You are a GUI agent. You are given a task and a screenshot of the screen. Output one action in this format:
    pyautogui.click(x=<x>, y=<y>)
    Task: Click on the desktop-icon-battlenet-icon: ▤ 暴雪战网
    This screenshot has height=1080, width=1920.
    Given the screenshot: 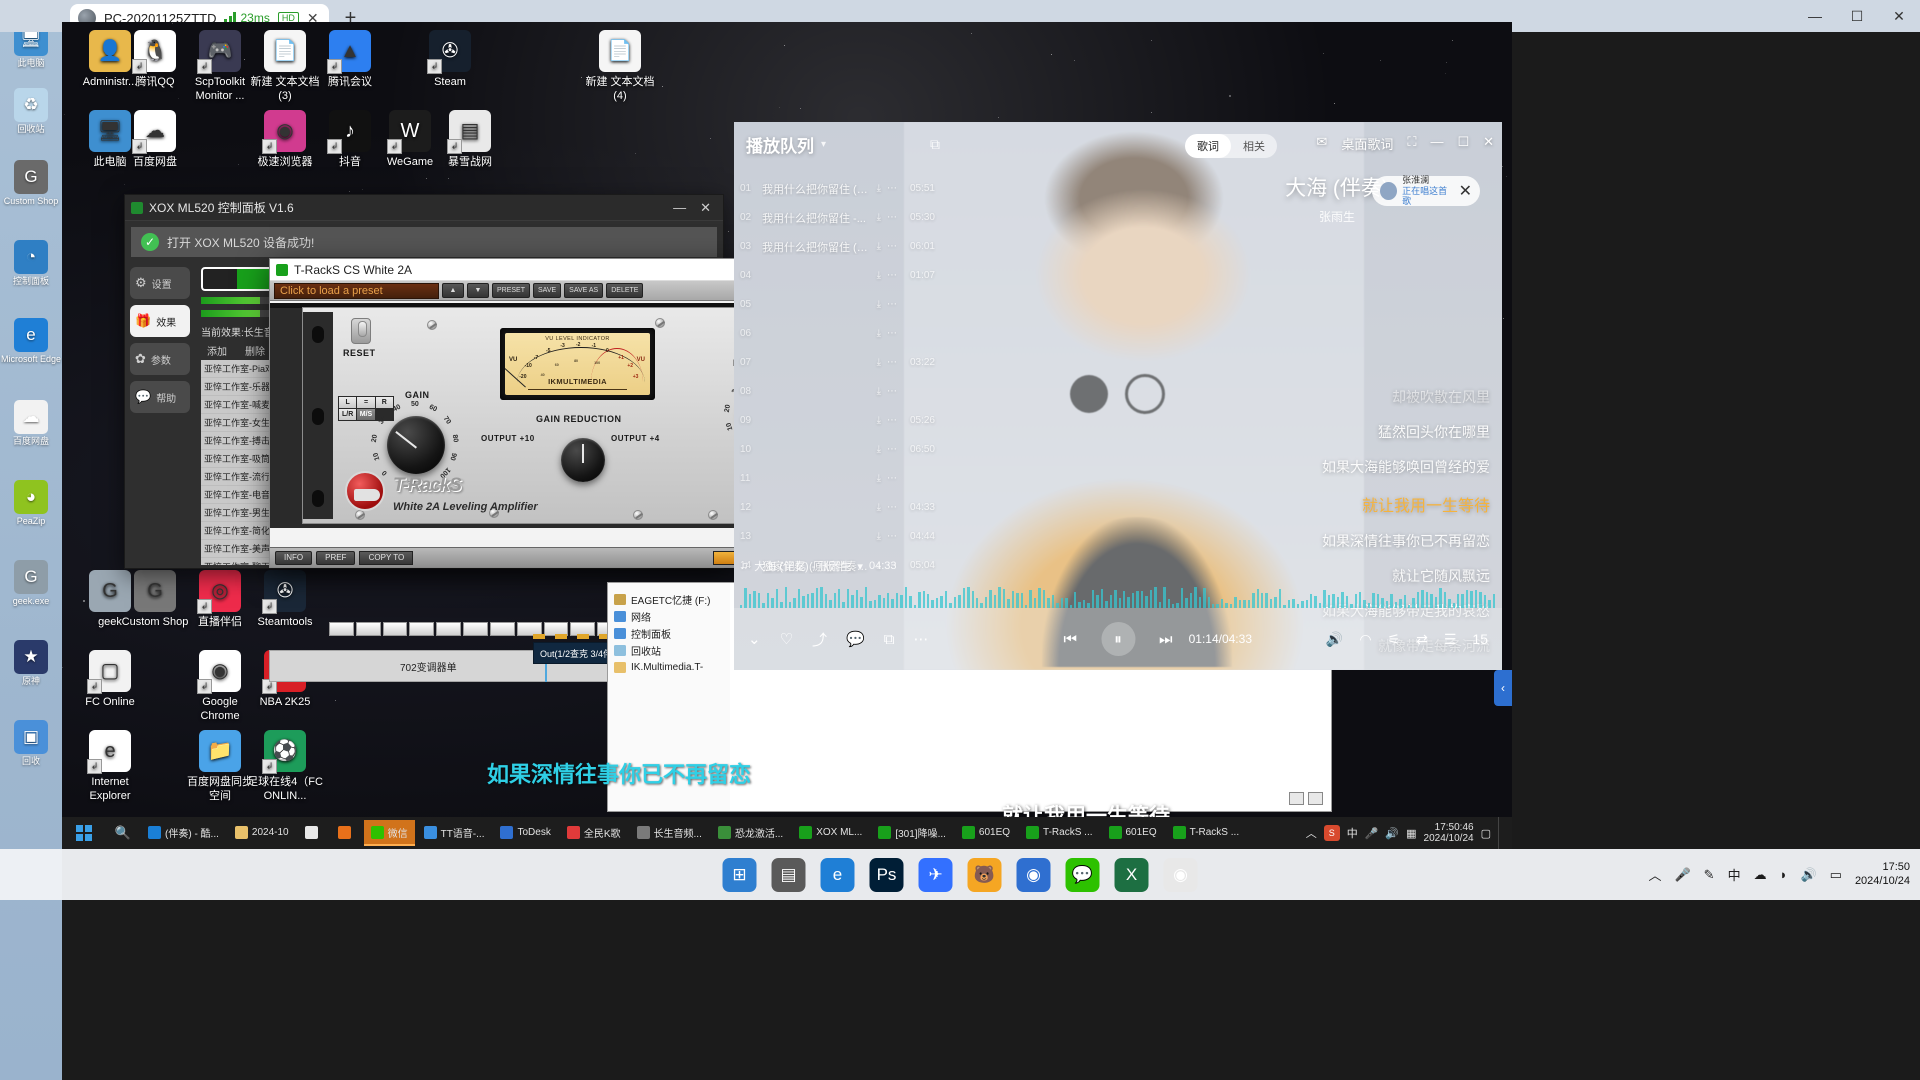 What is the action you would take?
    pyautogui.click(x=470, y=140)
    